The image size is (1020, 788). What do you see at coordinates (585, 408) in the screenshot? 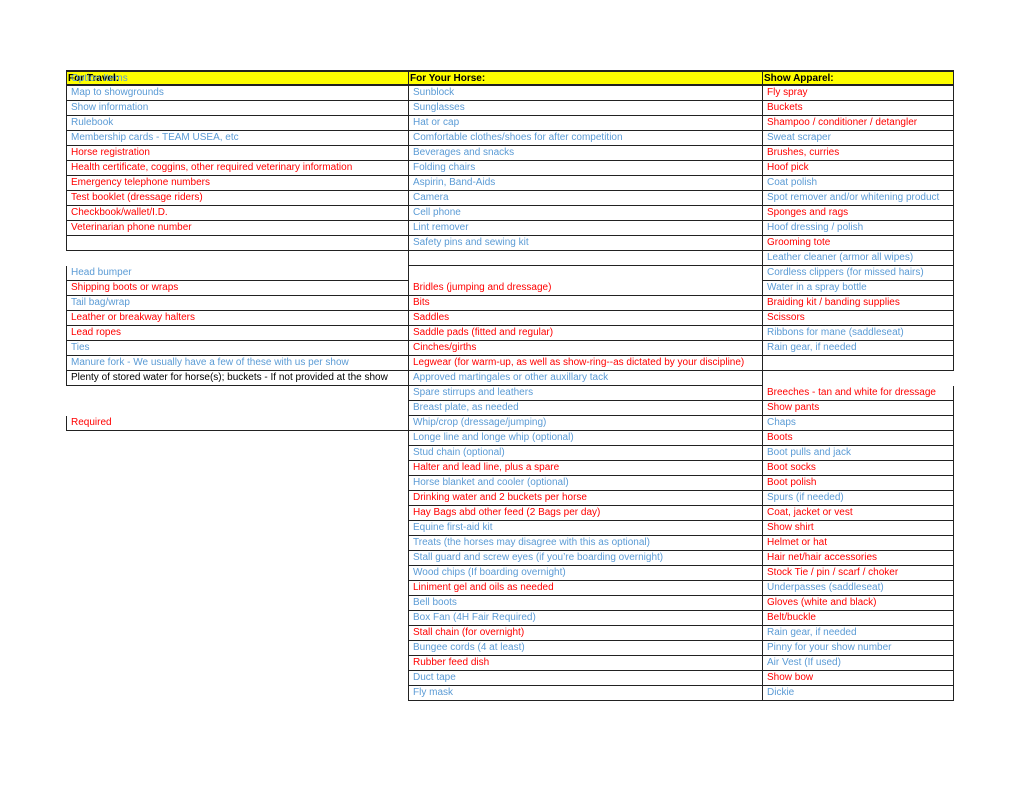
I see `checklist-item: Breast plate, as needed` at bounding box center [585, 408].